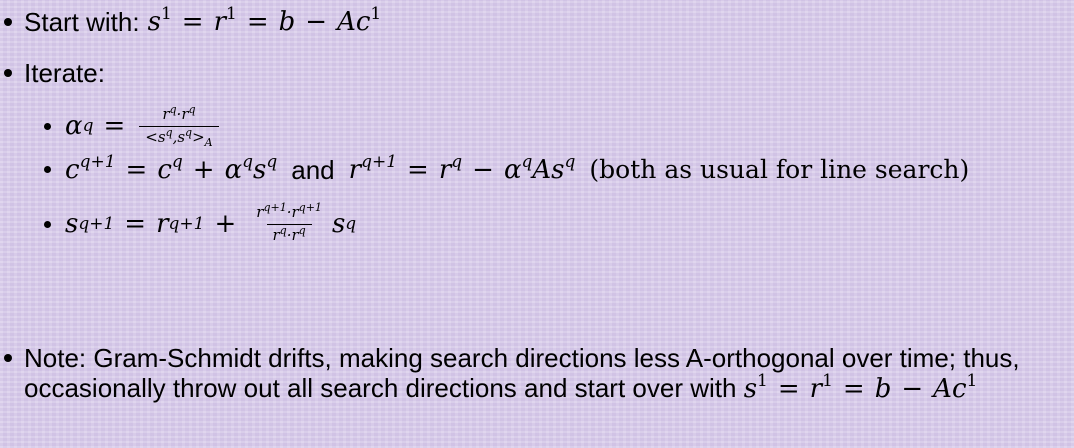 This screenshot has width=1074, height=448. Describe the element at coordinates (64, 73) in the screenshot. I see `iterate-label: Iterate:` at that location.